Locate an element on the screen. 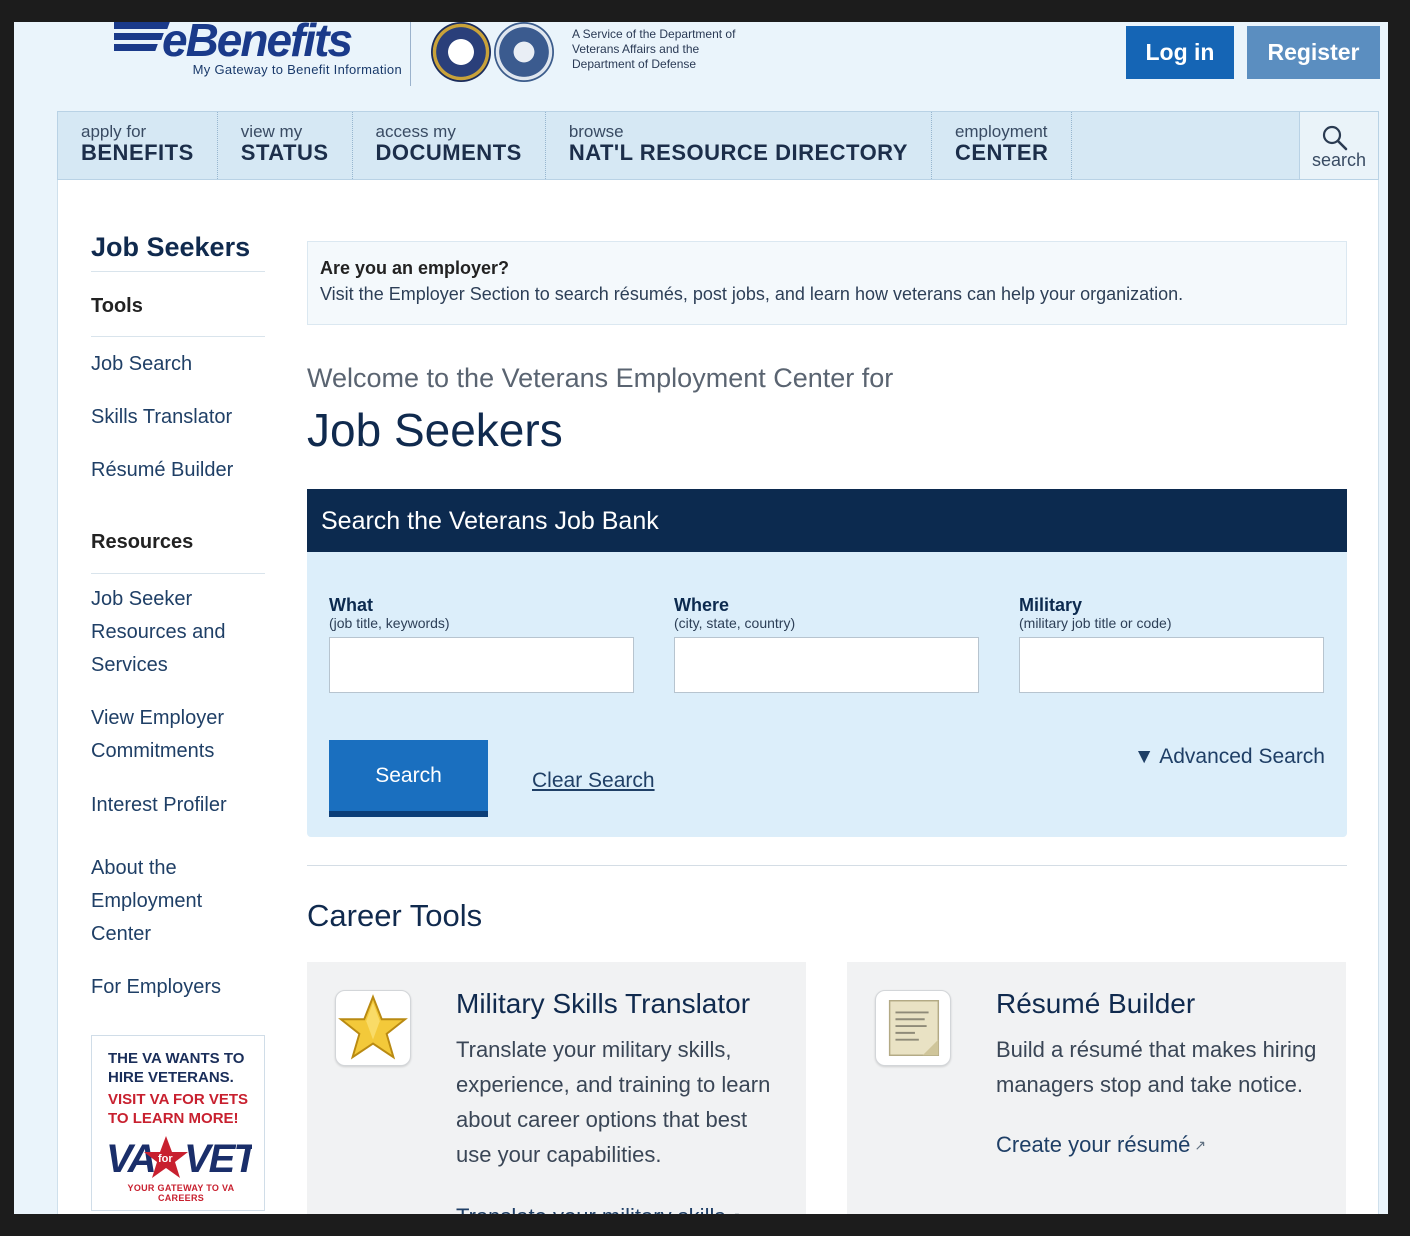 Image resolution: width=1410 pixels, height=1236 pixels. nav-item-small: browse is located at coordinates (596, 131).